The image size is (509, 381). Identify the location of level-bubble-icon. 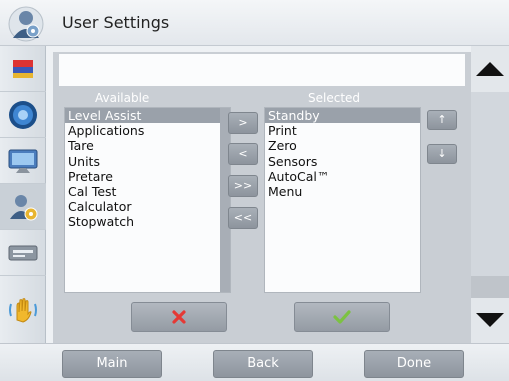
(23, 114).